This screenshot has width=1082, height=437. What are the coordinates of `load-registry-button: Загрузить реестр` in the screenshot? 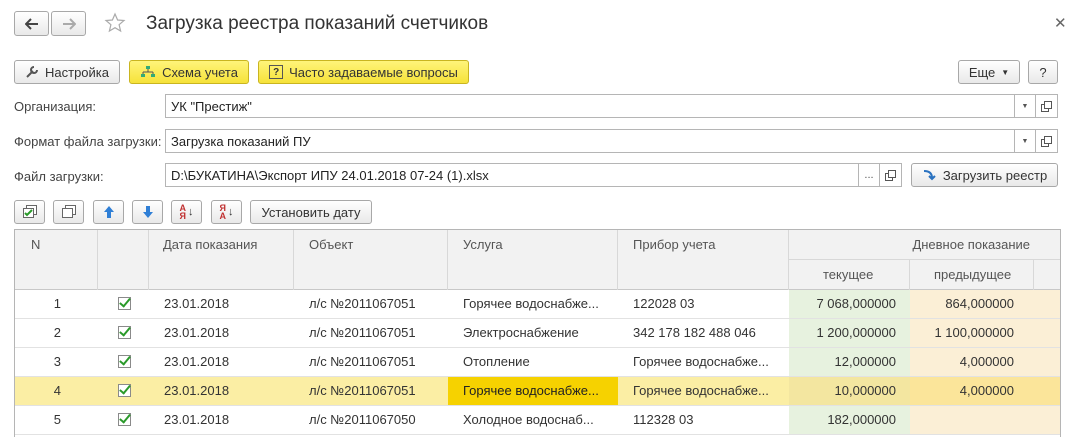 It's located at (984, 175).